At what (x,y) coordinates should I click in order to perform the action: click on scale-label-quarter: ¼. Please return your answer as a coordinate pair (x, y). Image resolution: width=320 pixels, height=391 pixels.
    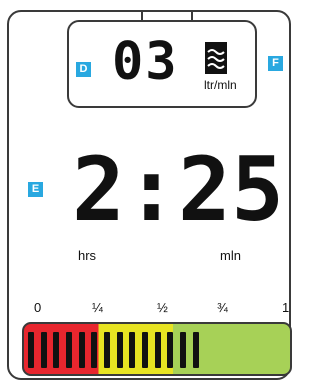
    Looking at the image, I should click on (97, 307).